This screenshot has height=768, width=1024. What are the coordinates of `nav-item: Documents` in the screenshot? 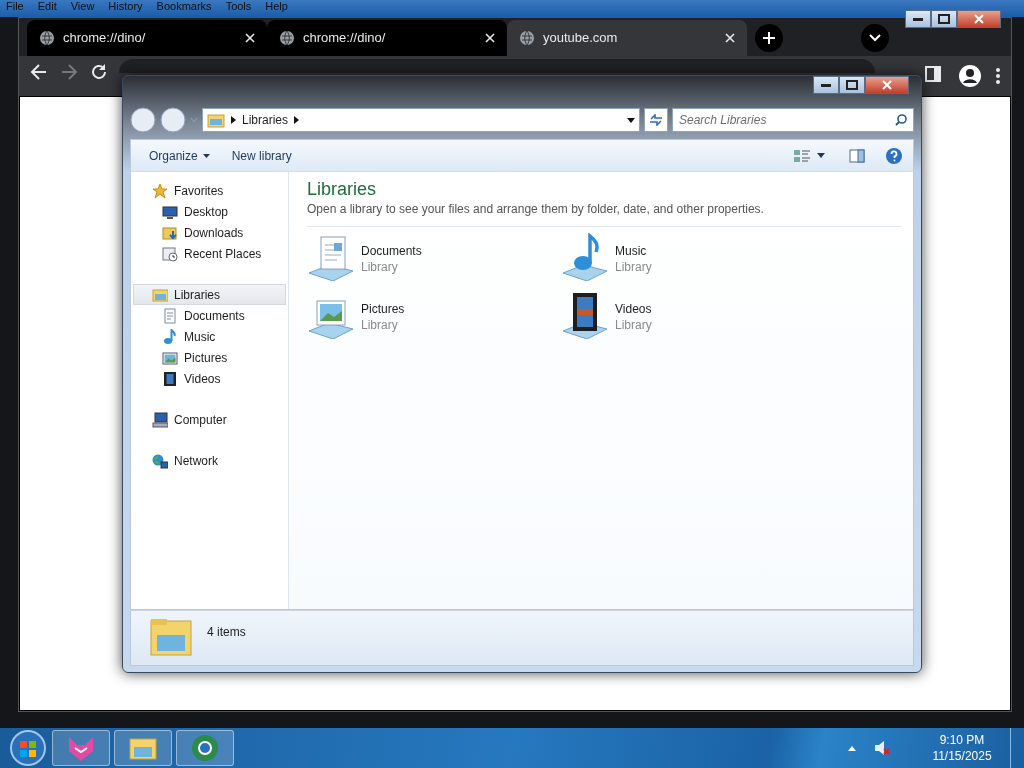 It's located at (209, 315).